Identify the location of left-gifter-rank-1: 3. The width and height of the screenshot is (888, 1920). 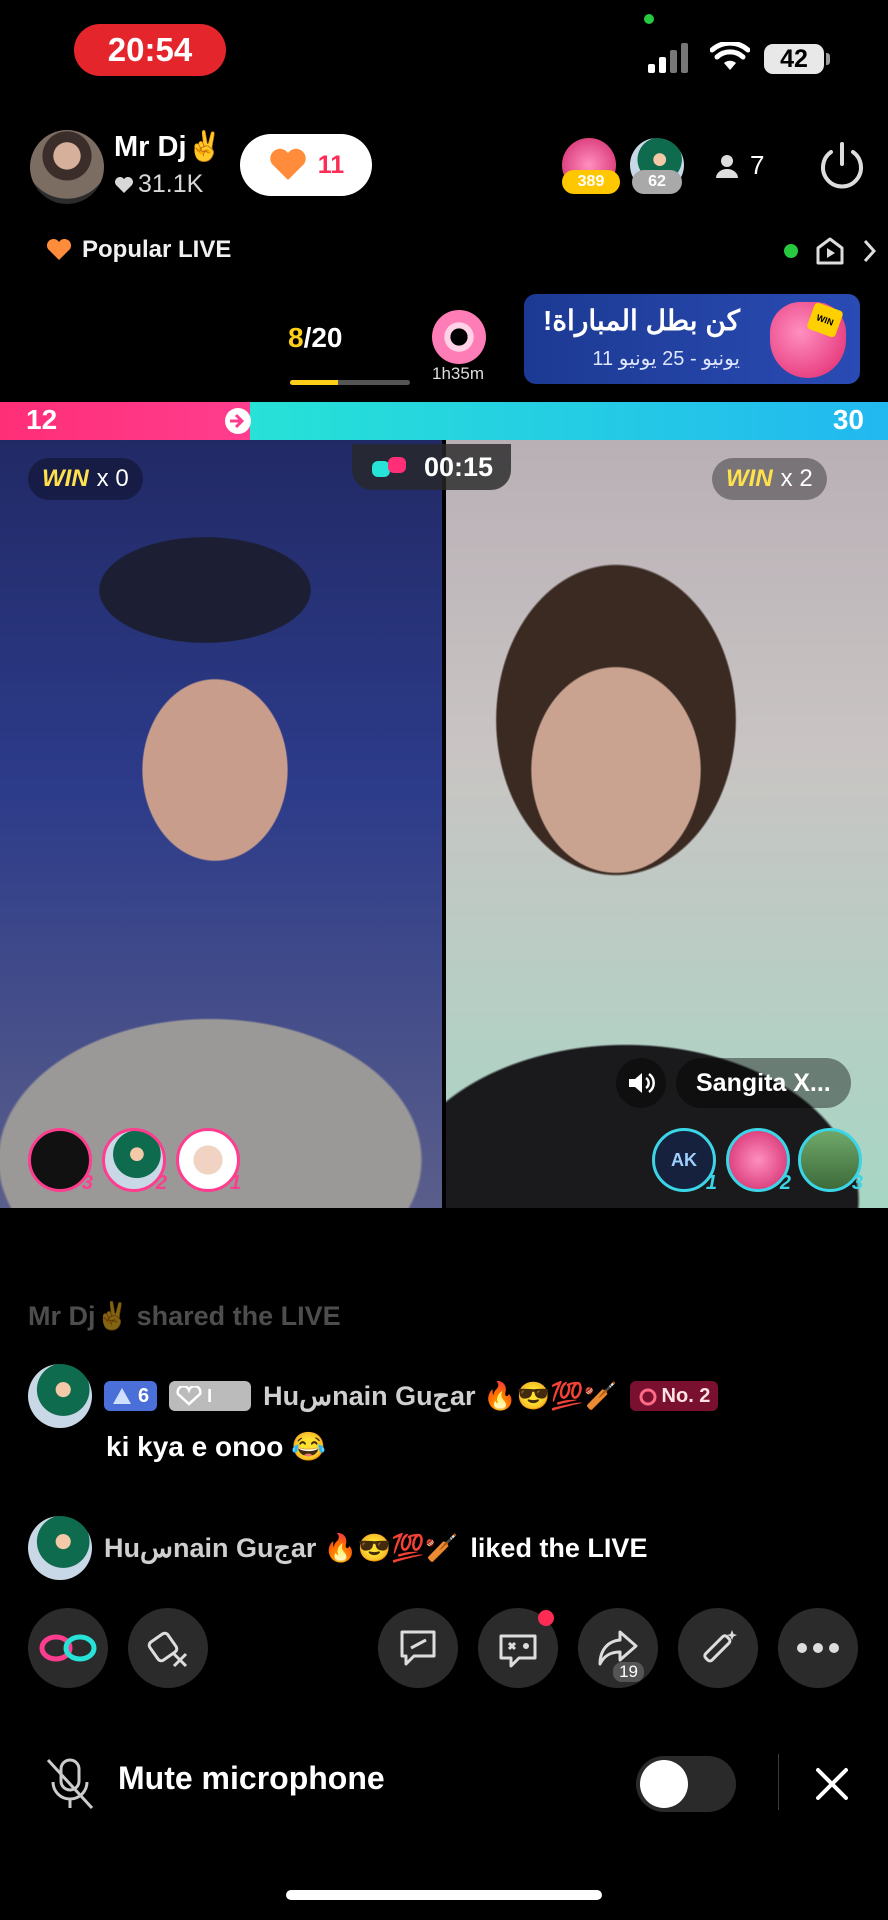
(87, 1183).